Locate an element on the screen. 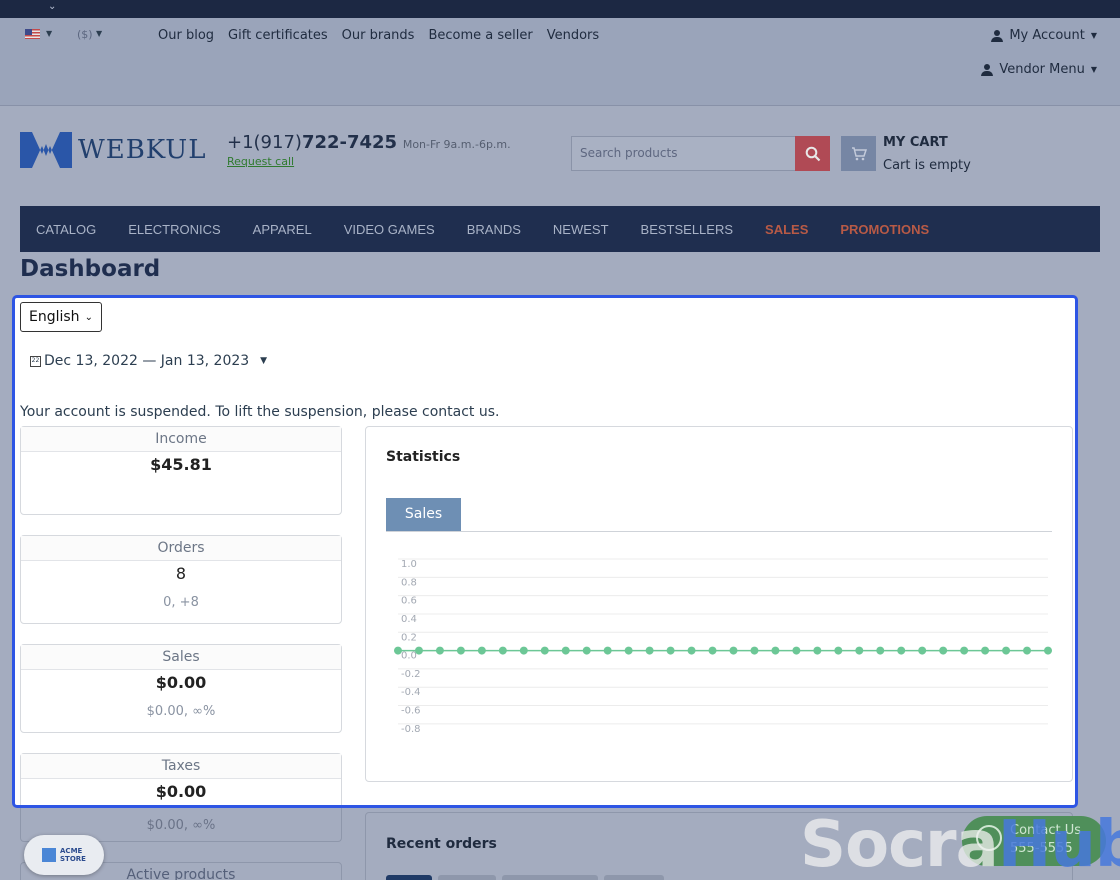  sales-card: Sales $0.00 $0.00, ∞% is located at coordinates (181, 688).